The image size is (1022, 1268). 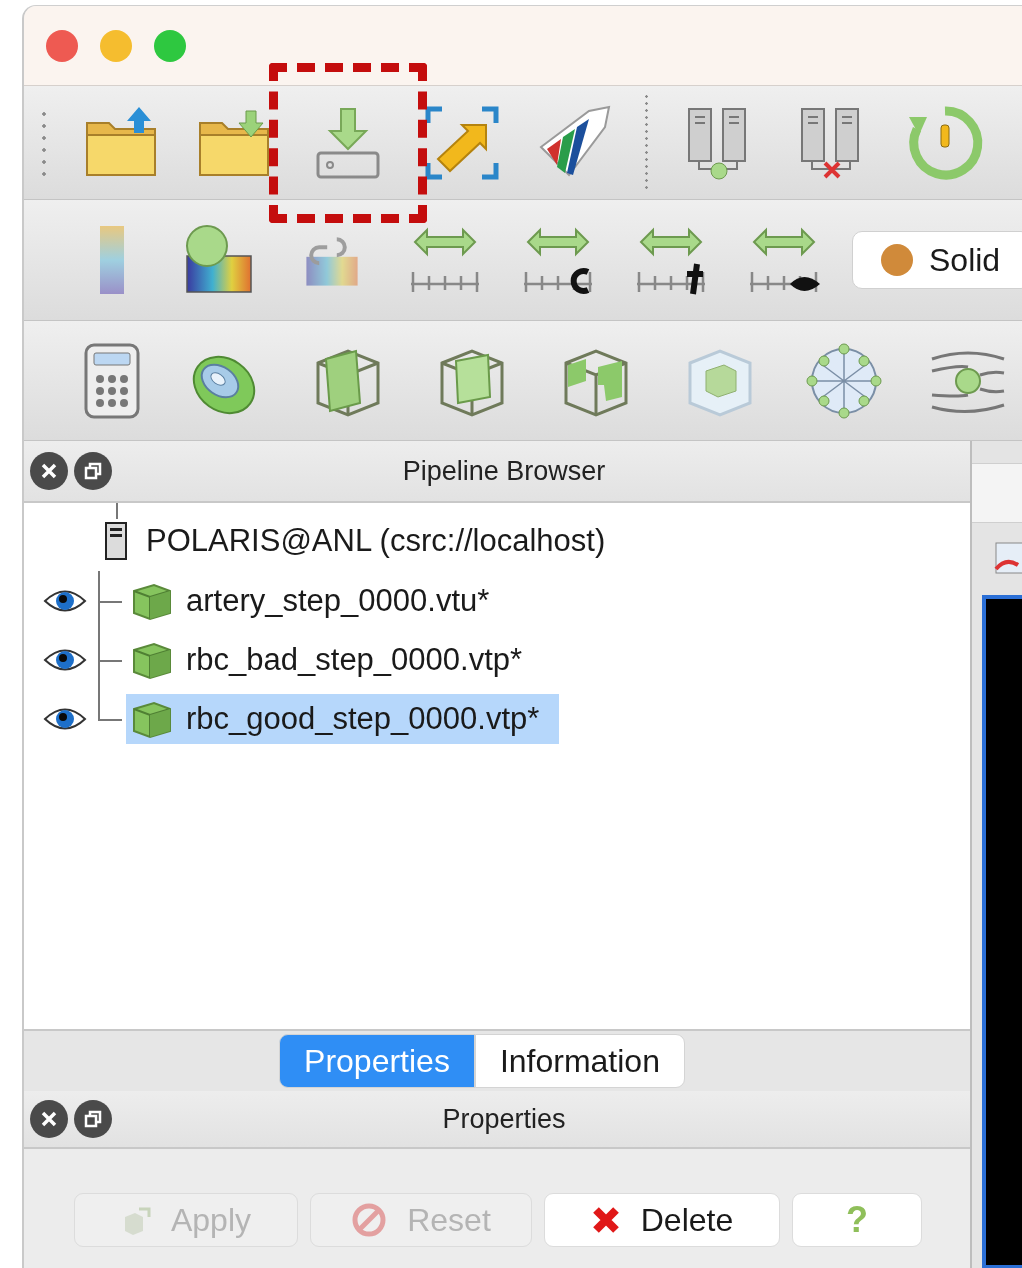 I want to click on pipeline-item-label: artery_step_0000.vtu*, so click(x=338, y=600).